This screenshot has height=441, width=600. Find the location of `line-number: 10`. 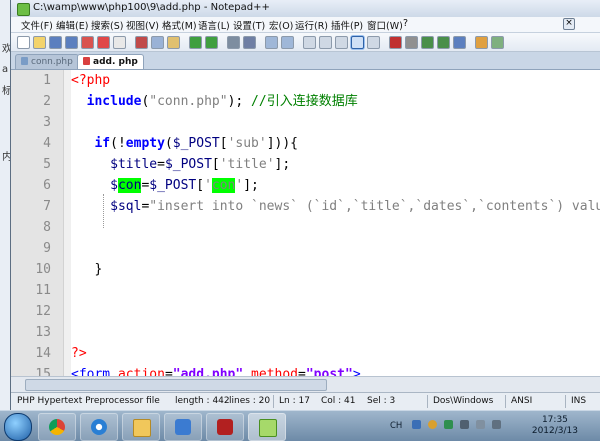

line-number: 10 is located at coordinates (43, 269).